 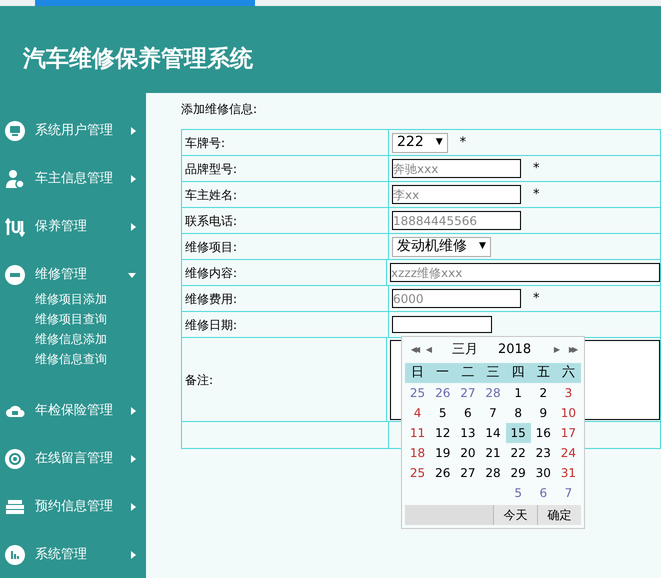 I want to click on calendar-day: 1, so click(x=518, y=393).